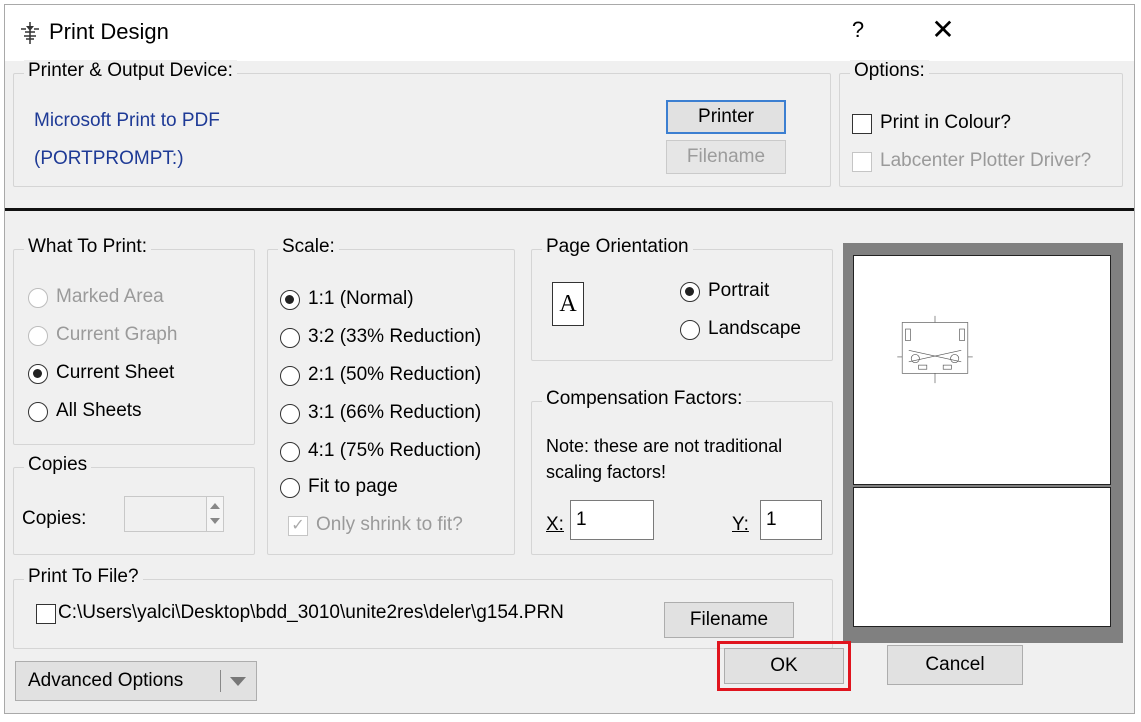  Describe the element at coordinates (38, 336) in the screenshot. I see `radio-current-graph` at that location.